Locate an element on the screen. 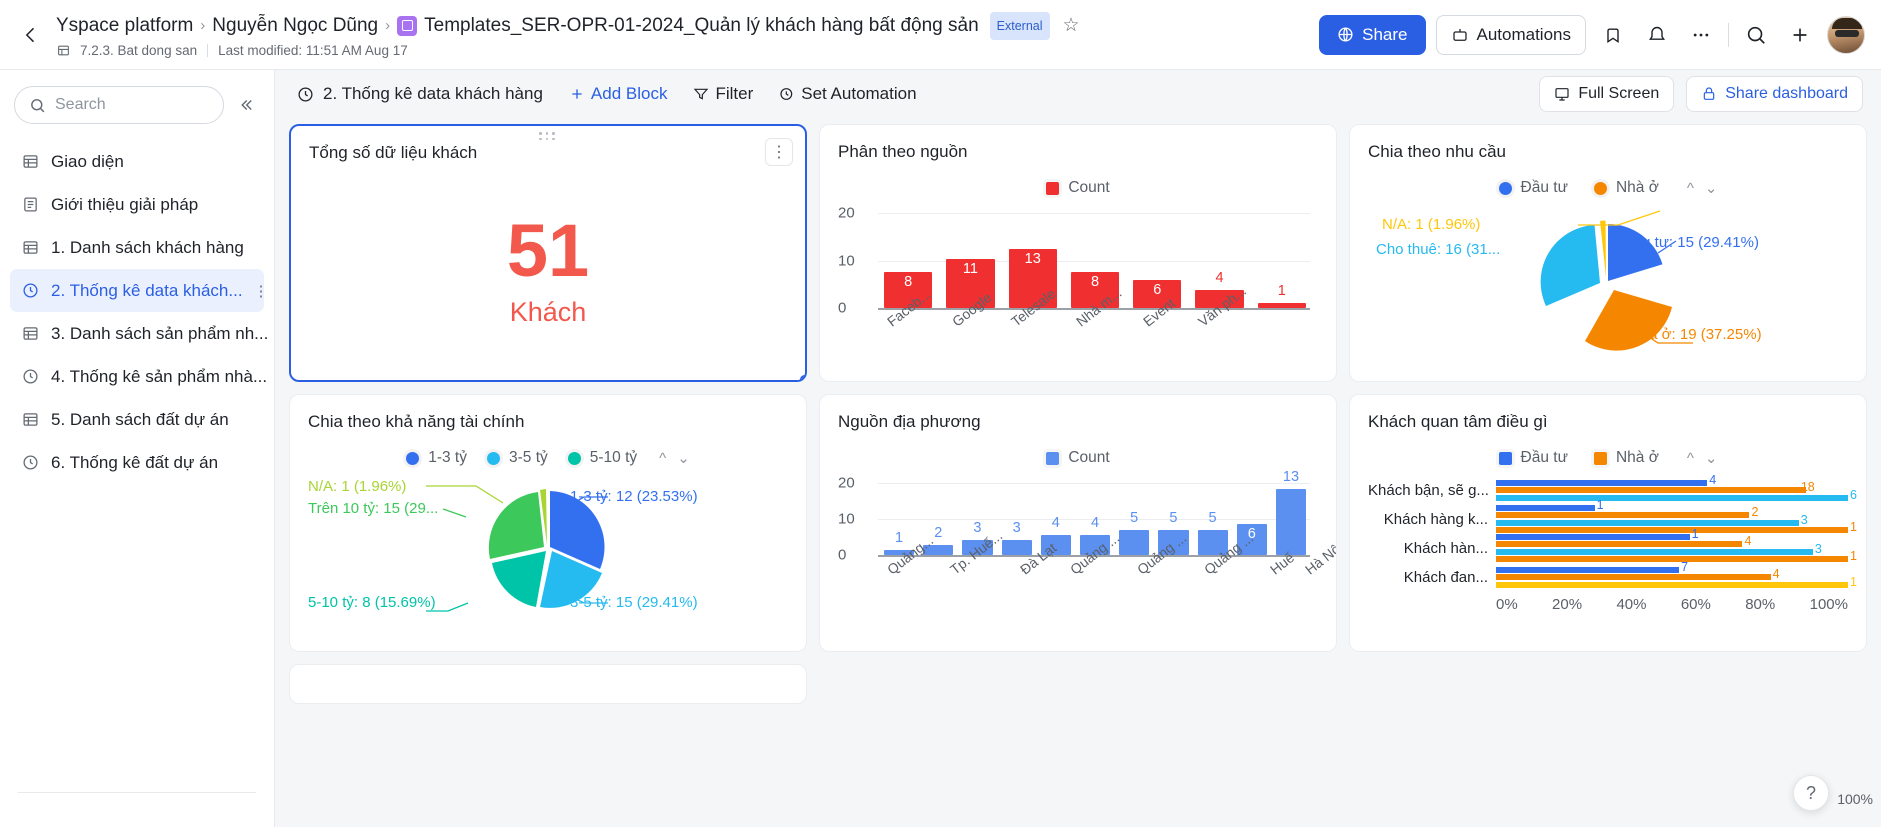  back-button is located at coordinates (31, 35).